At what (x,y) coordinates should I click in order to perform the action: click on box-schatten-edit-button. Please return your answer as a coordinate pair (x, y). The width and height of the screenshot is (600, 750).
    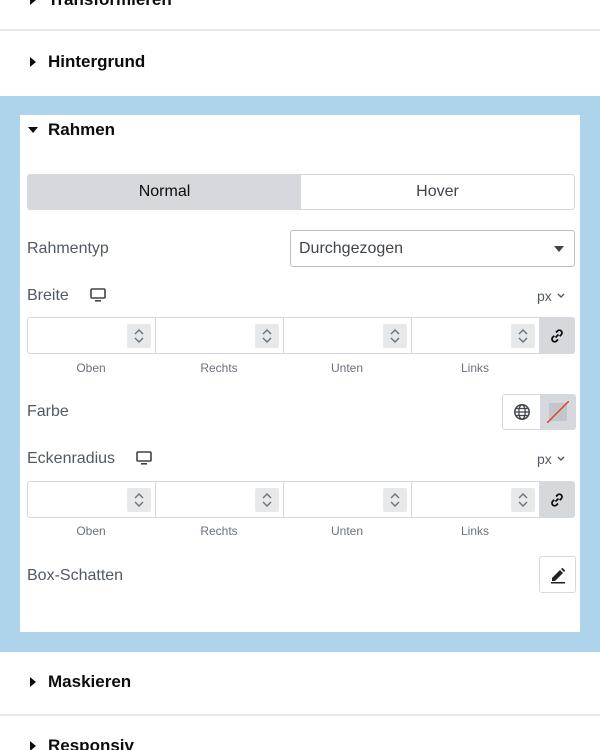
    Looking at the image, I should click on (557, 574).